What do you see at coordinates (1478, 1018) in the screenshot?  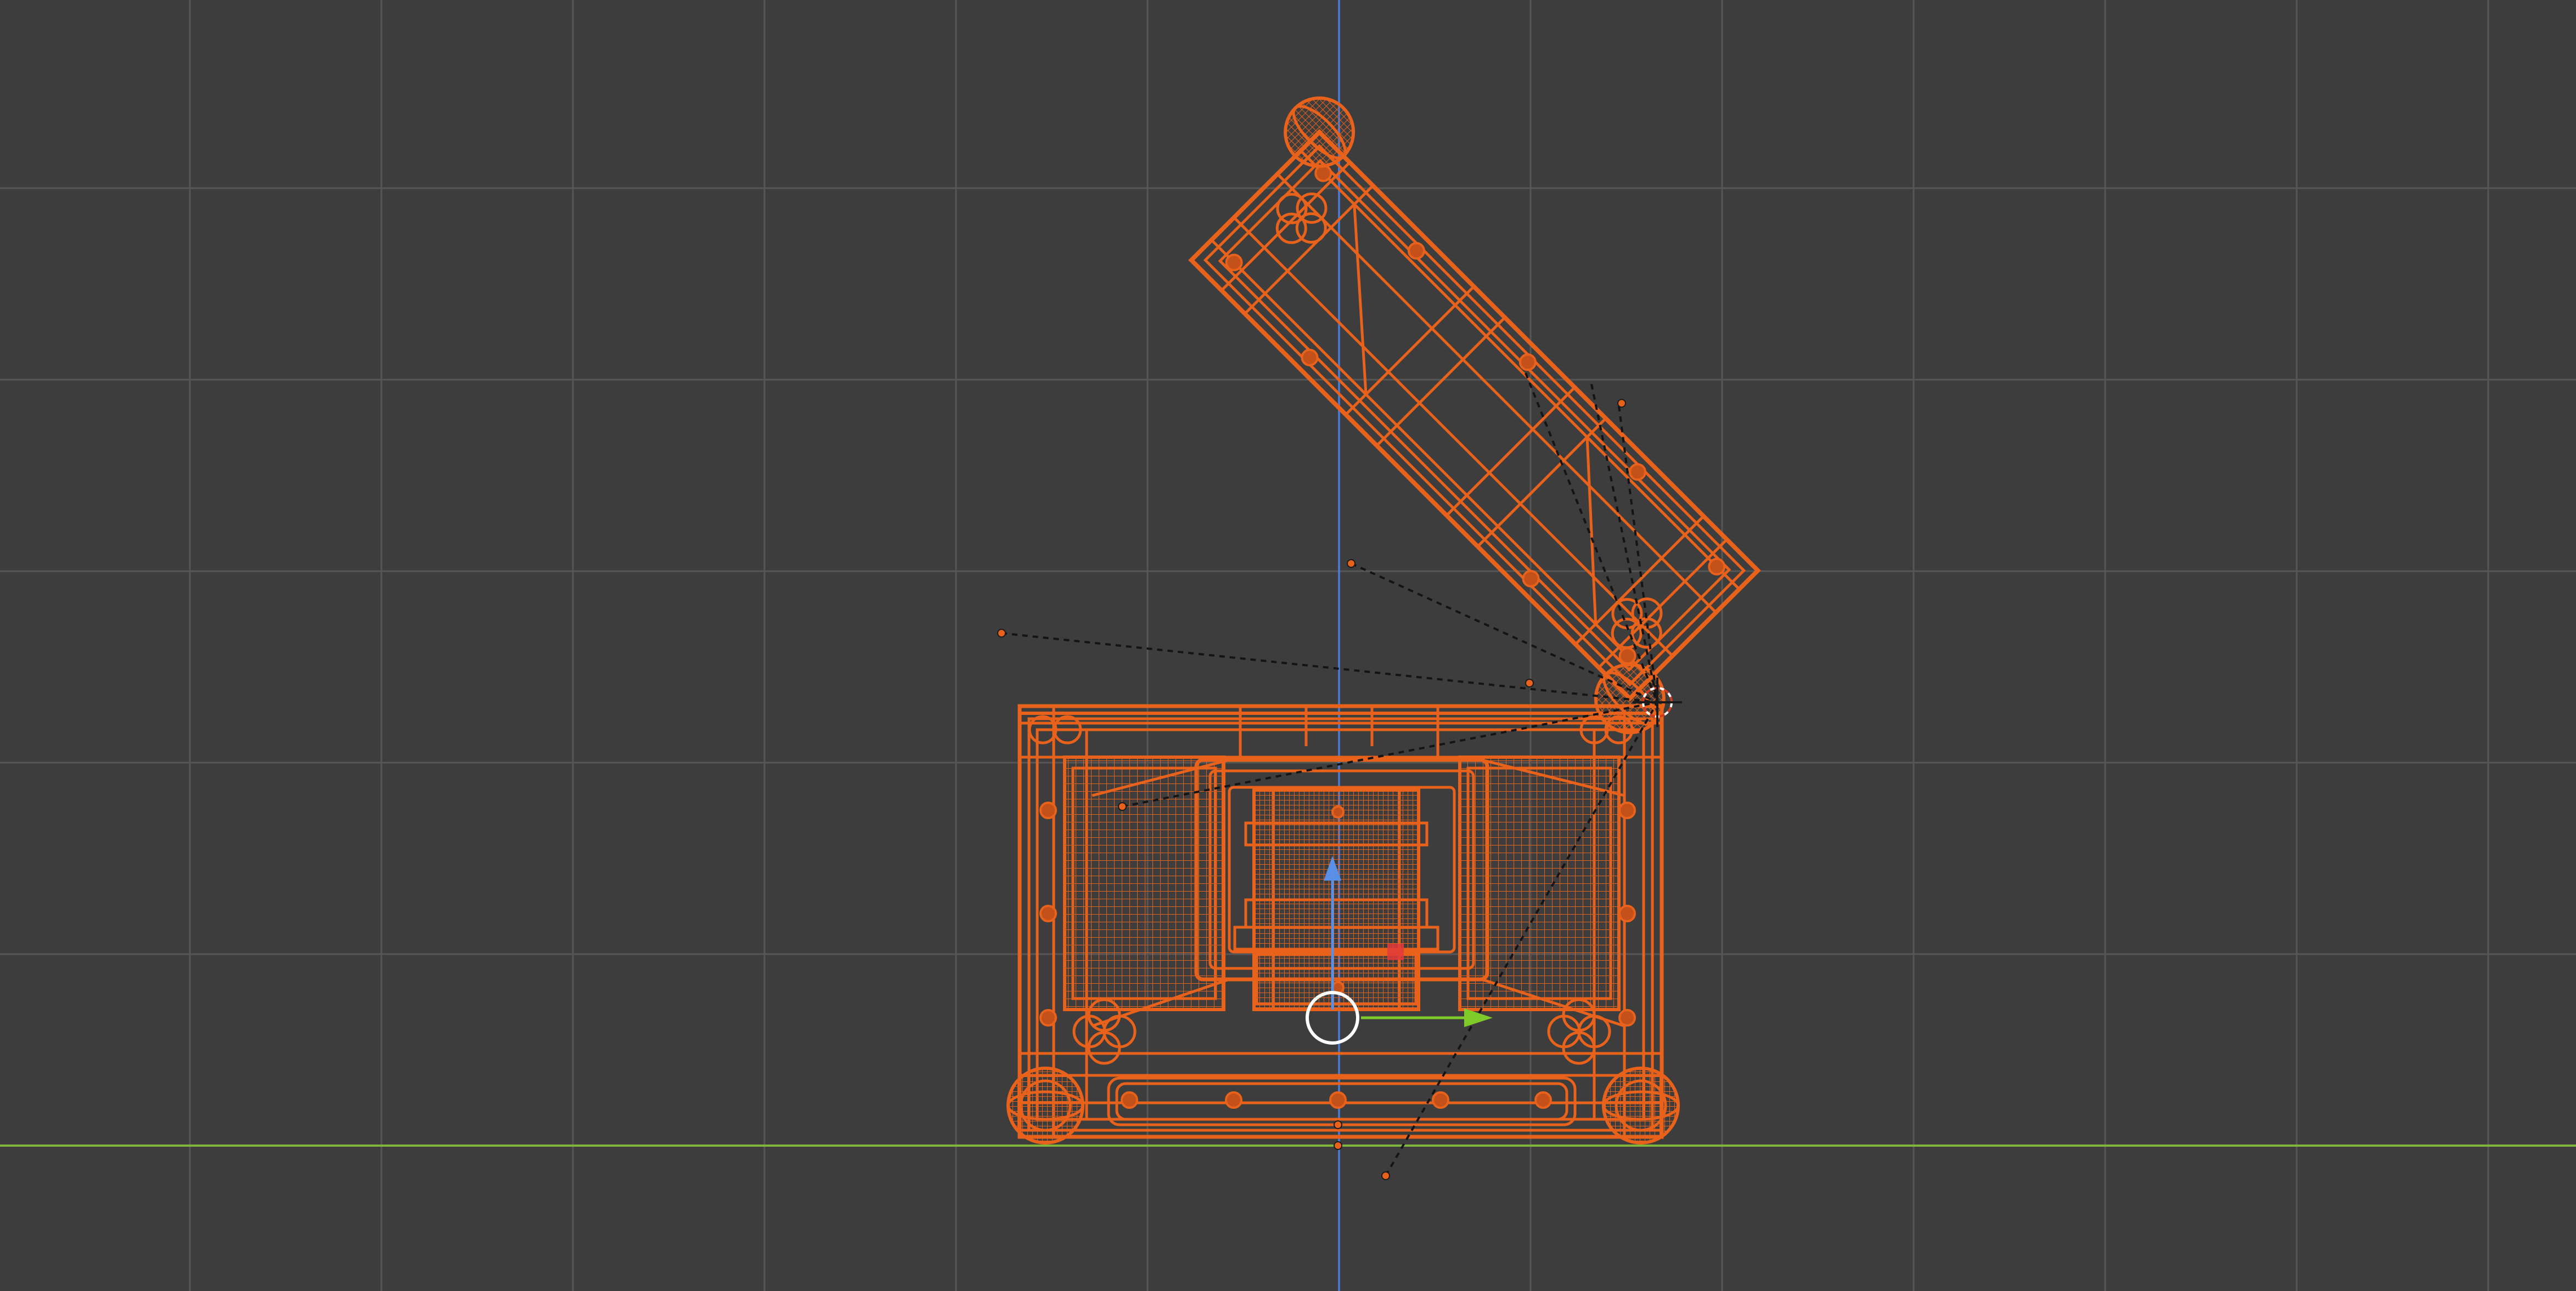 I see `gizmo-y-arrow-icon` at bounding box center [1478, 1018].